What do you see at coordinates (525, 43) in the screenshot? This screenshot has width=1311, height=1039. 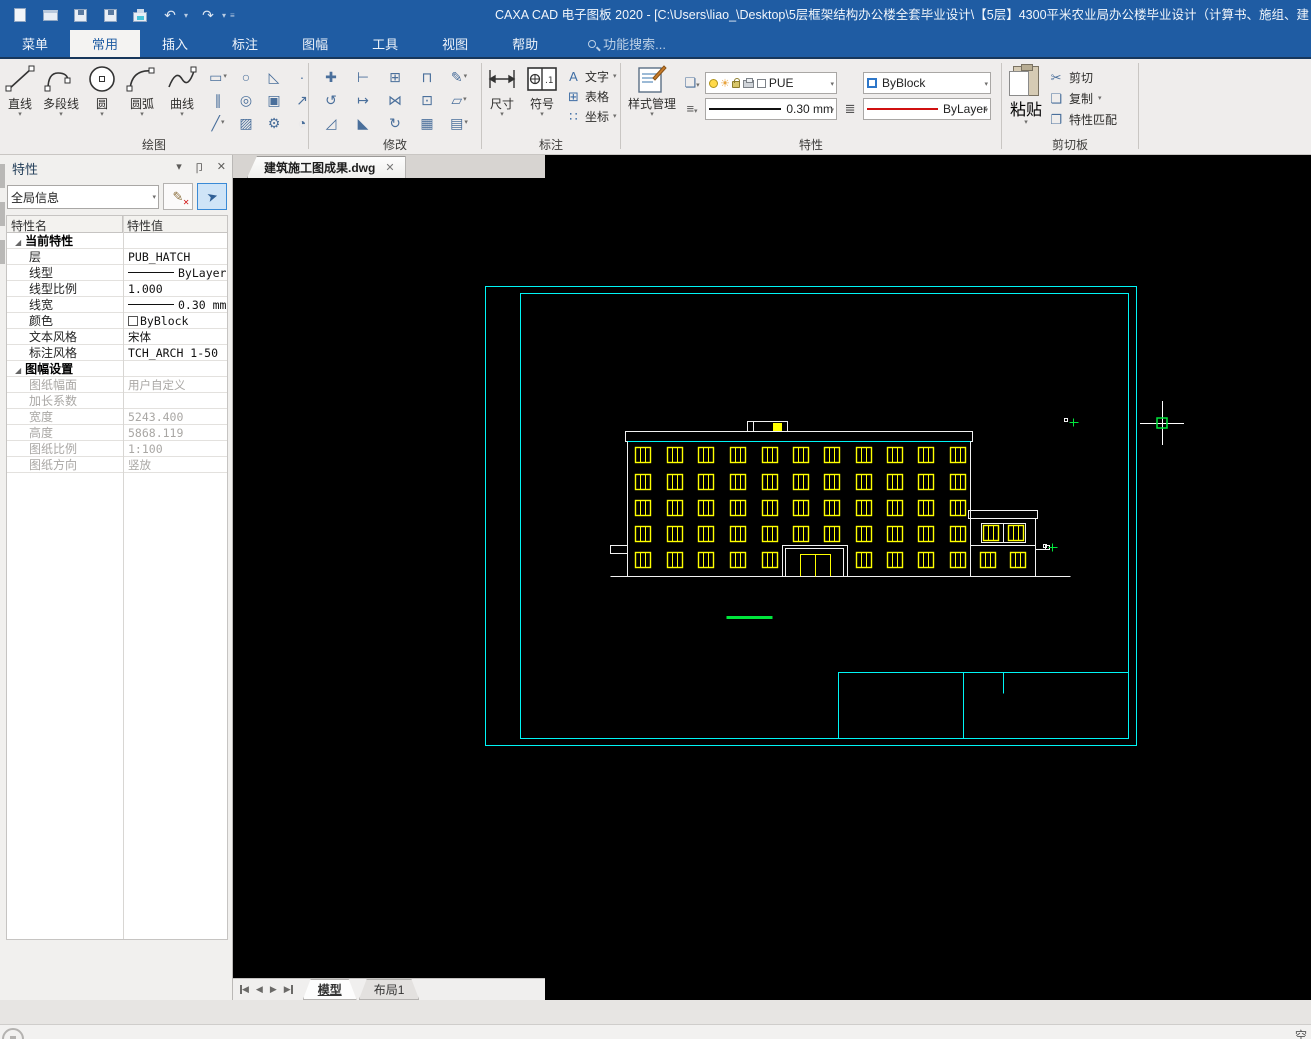 I see `menu-tab: 帮助` at bounding box center [525, 43].